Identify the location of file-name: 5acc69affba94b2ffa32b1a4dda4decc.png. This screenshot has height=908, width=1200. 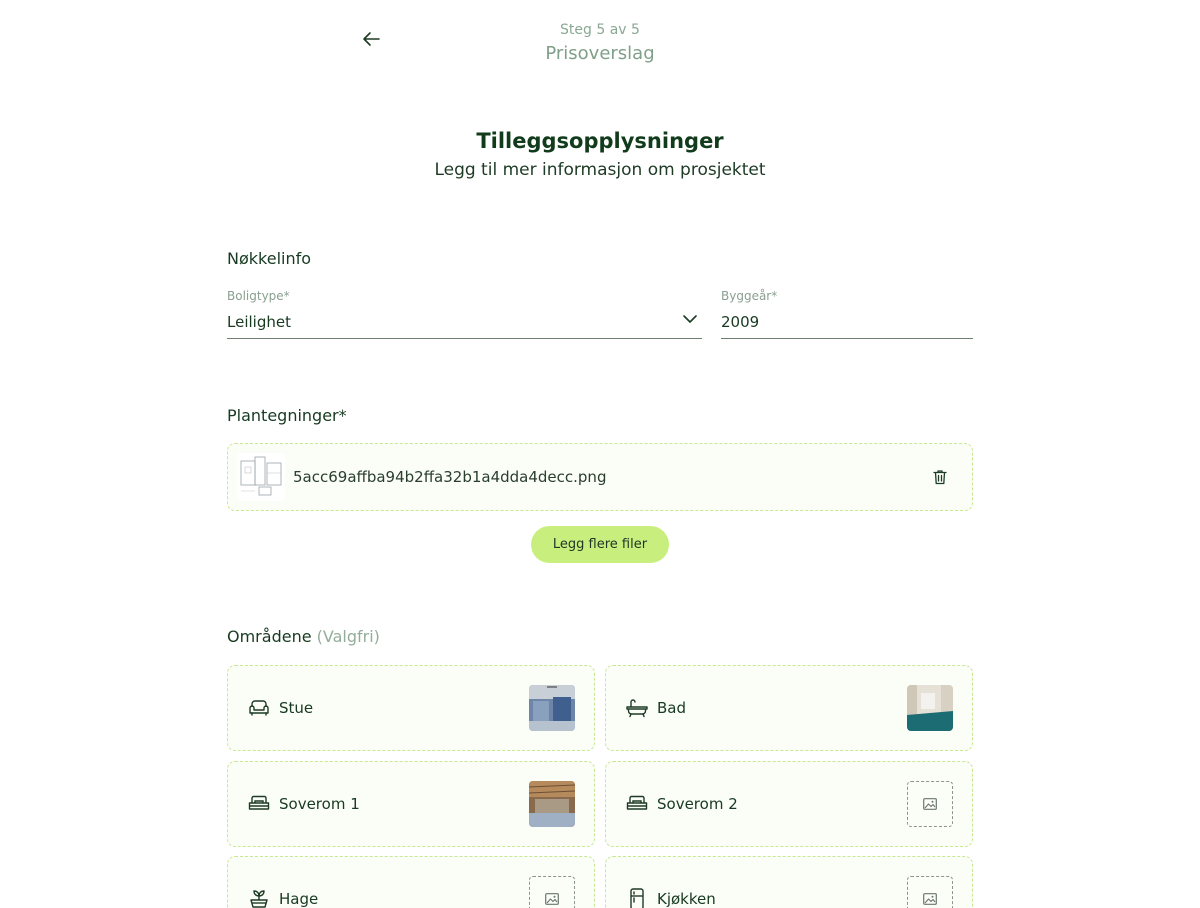
(450, 477).